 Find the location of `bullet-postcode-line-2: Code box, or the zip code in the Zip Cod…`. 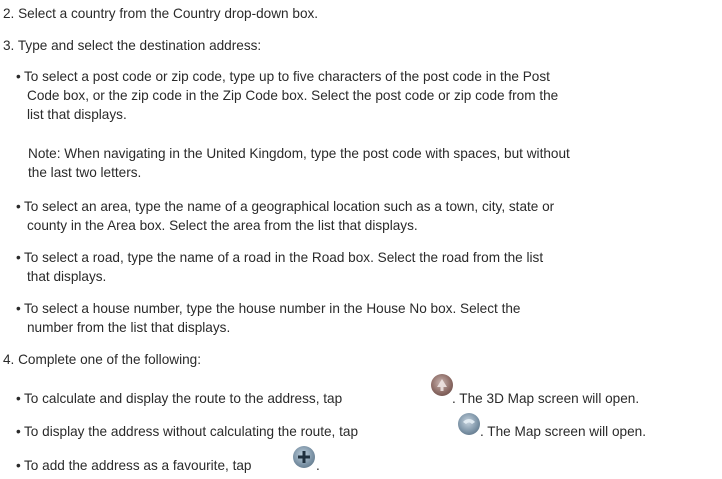

bullet-postcode-line-2: Code box, or the zip code in the Zip Cod… is located at coordinates (293, 95).